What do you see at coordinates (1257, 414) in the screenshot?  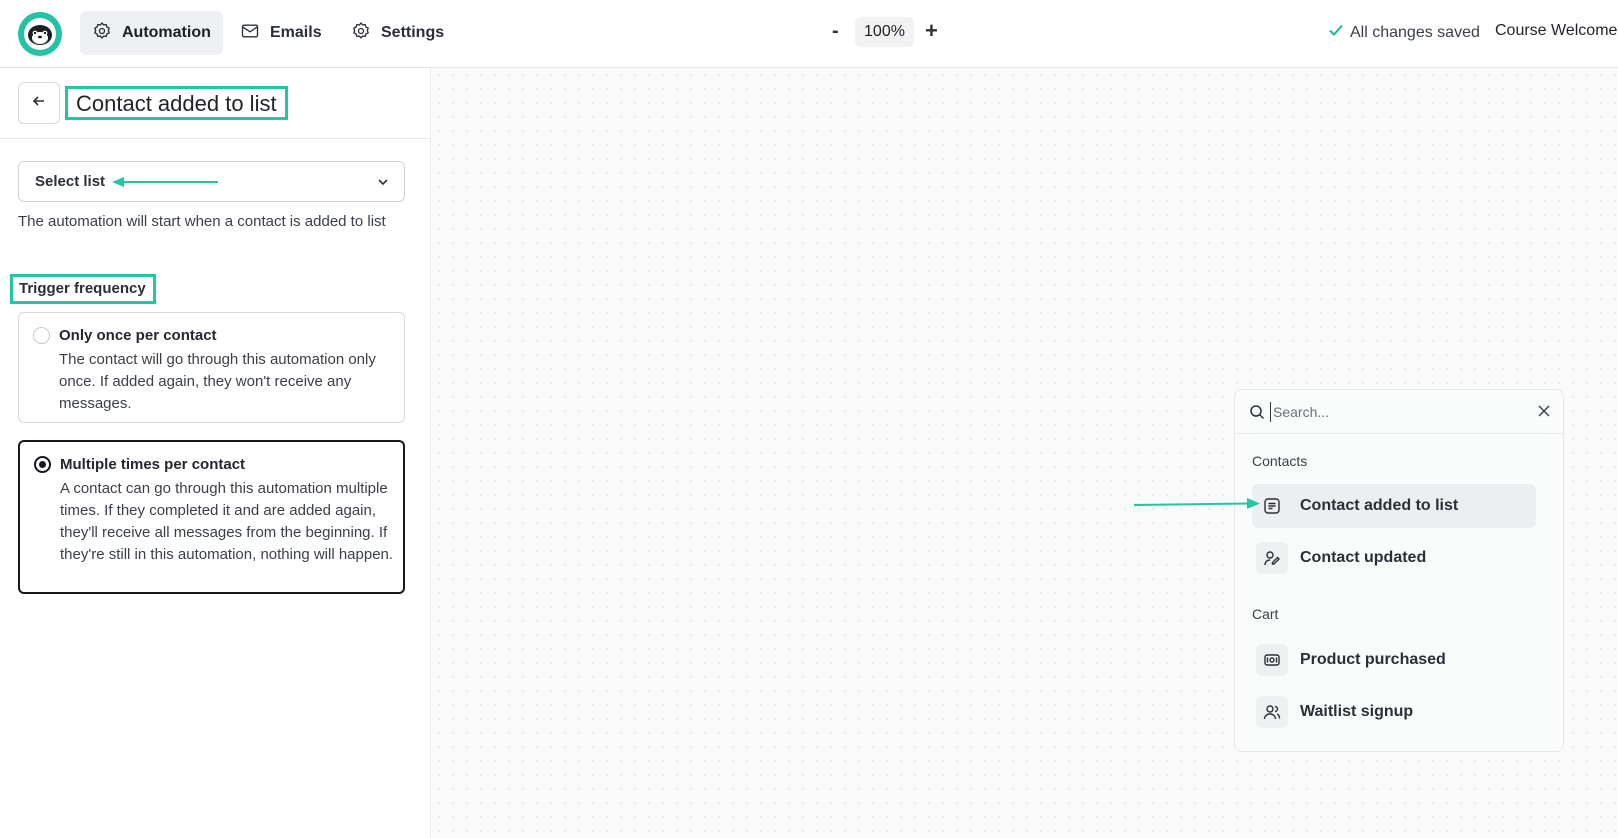 I see `search-icon` at bounding box center [1257, 414].